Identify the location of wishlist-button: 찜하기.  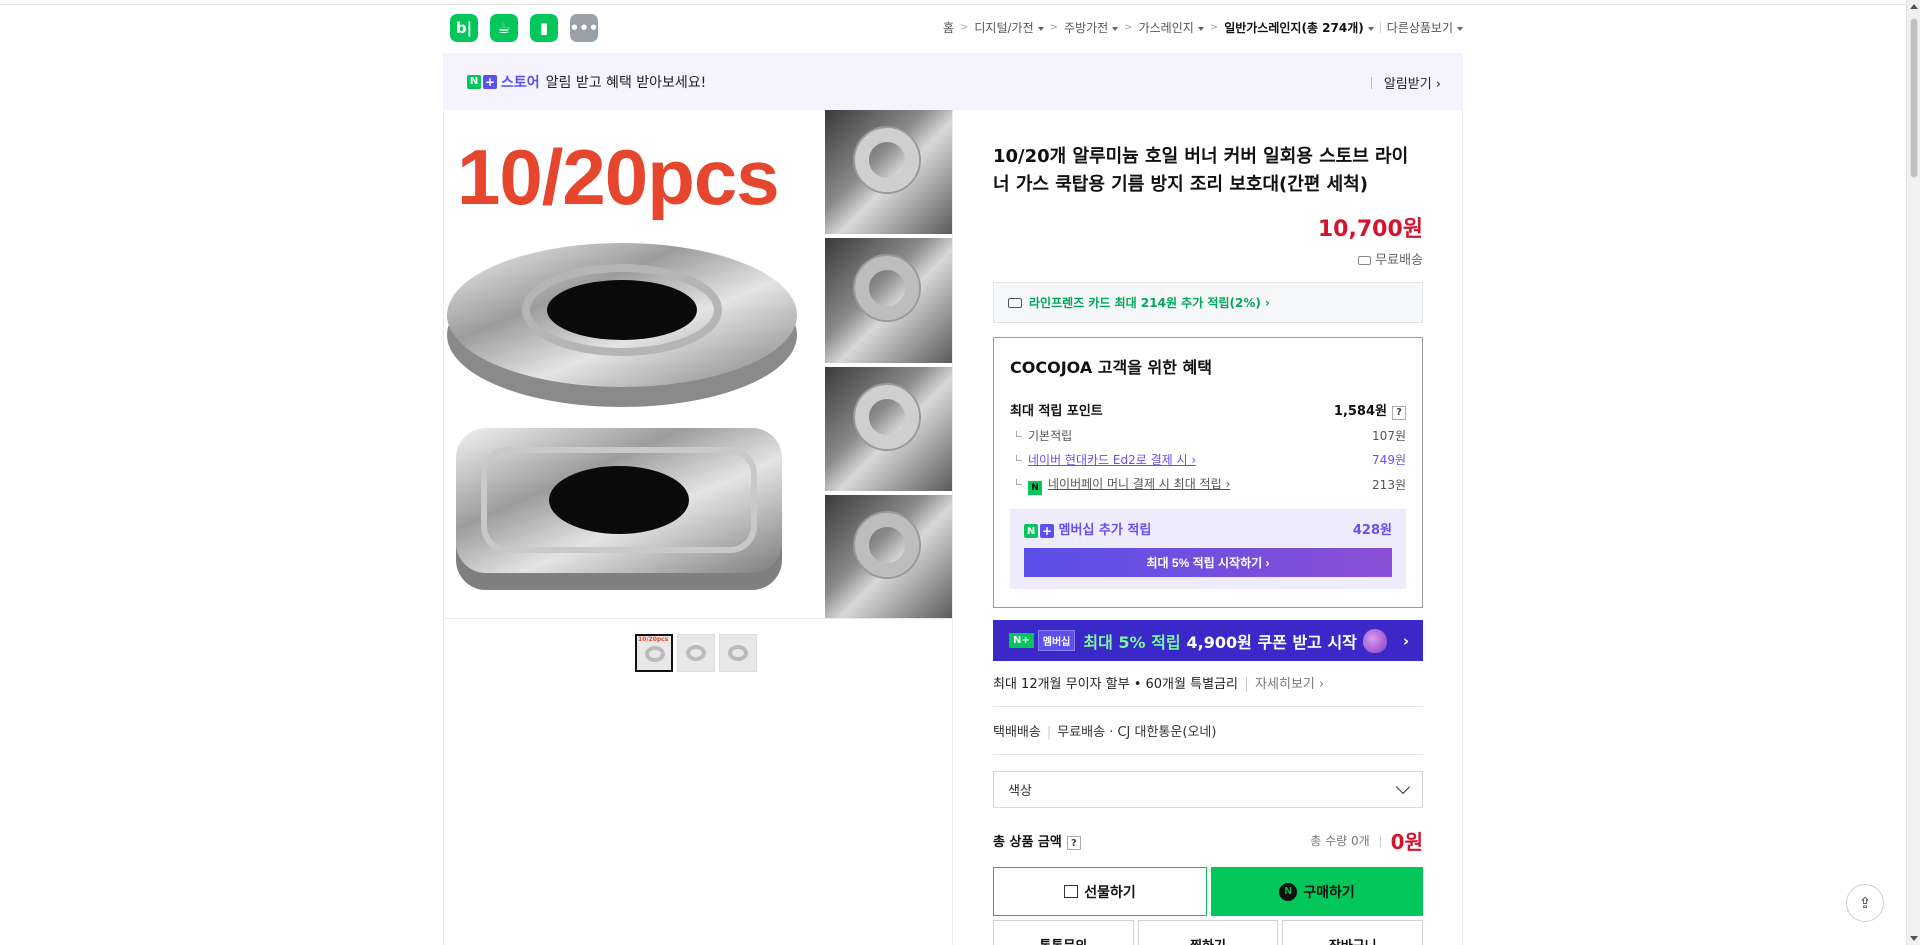
(1208, 932).